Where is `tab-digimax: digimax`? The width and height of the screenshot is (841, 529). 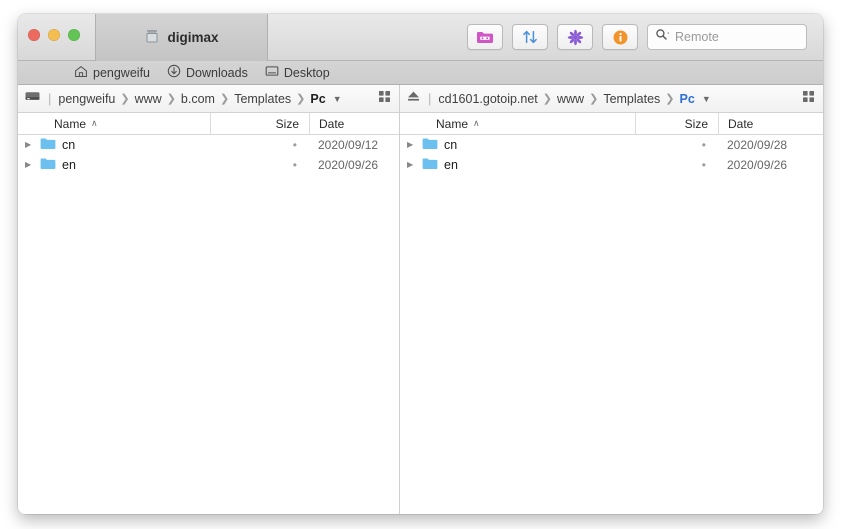
tab-digimax: digimax is located at coordinates (181, 37).